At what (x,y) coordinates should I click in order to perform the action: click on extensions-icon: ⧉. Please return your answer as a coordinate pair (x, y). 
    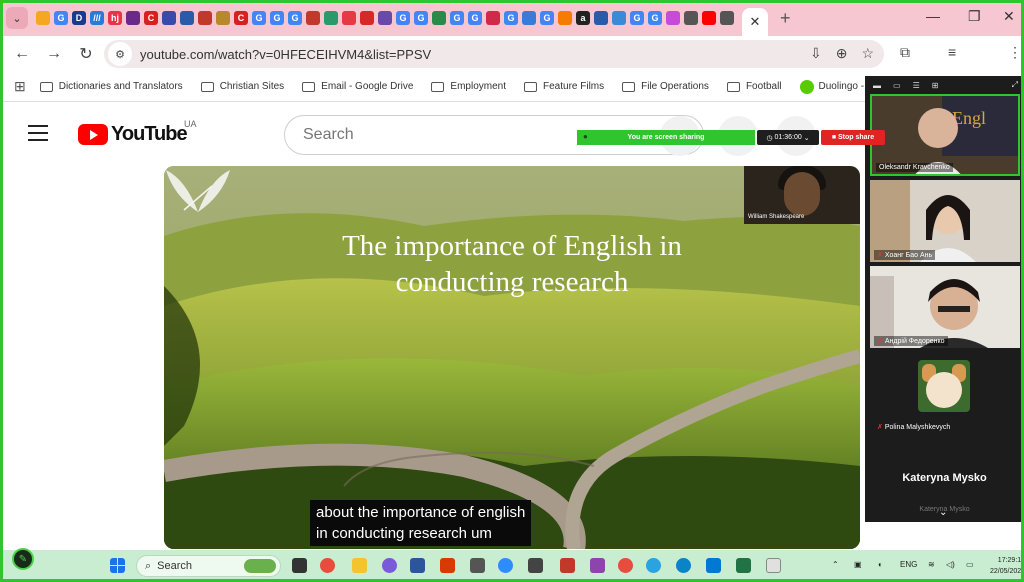
    Looking at the image, I should click on (905, 52).